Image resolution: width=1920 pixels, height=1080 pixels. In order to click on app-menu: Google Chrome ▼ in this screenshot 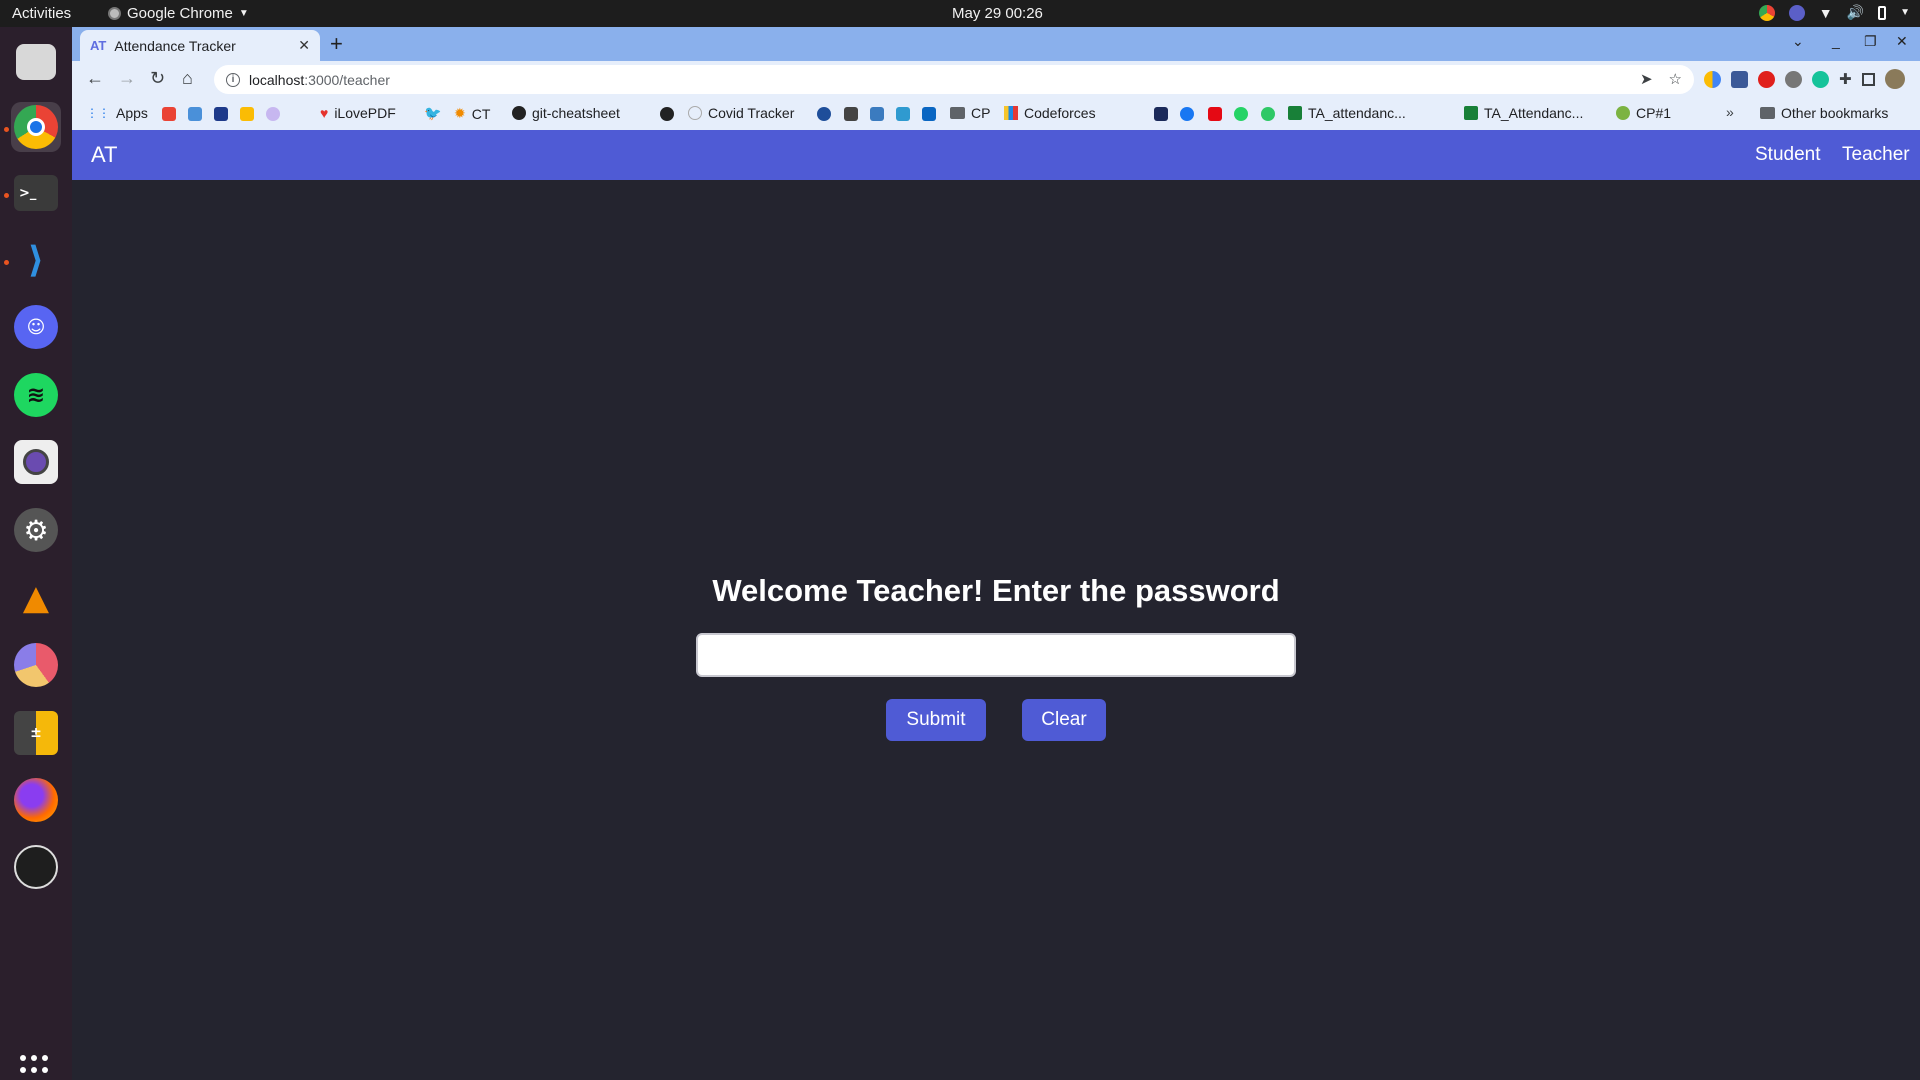, I will do `click(178, 13)`.